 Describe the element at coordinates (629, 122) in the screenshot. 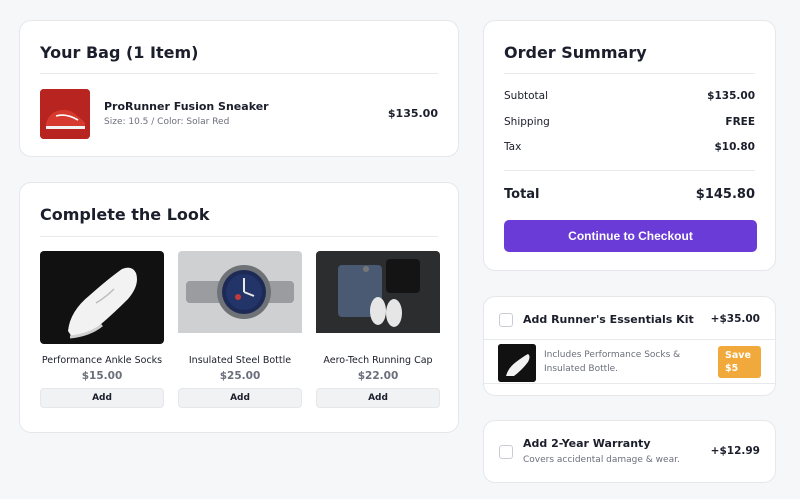

I see `summary-row-shipping: Shipping FREE` at that location.